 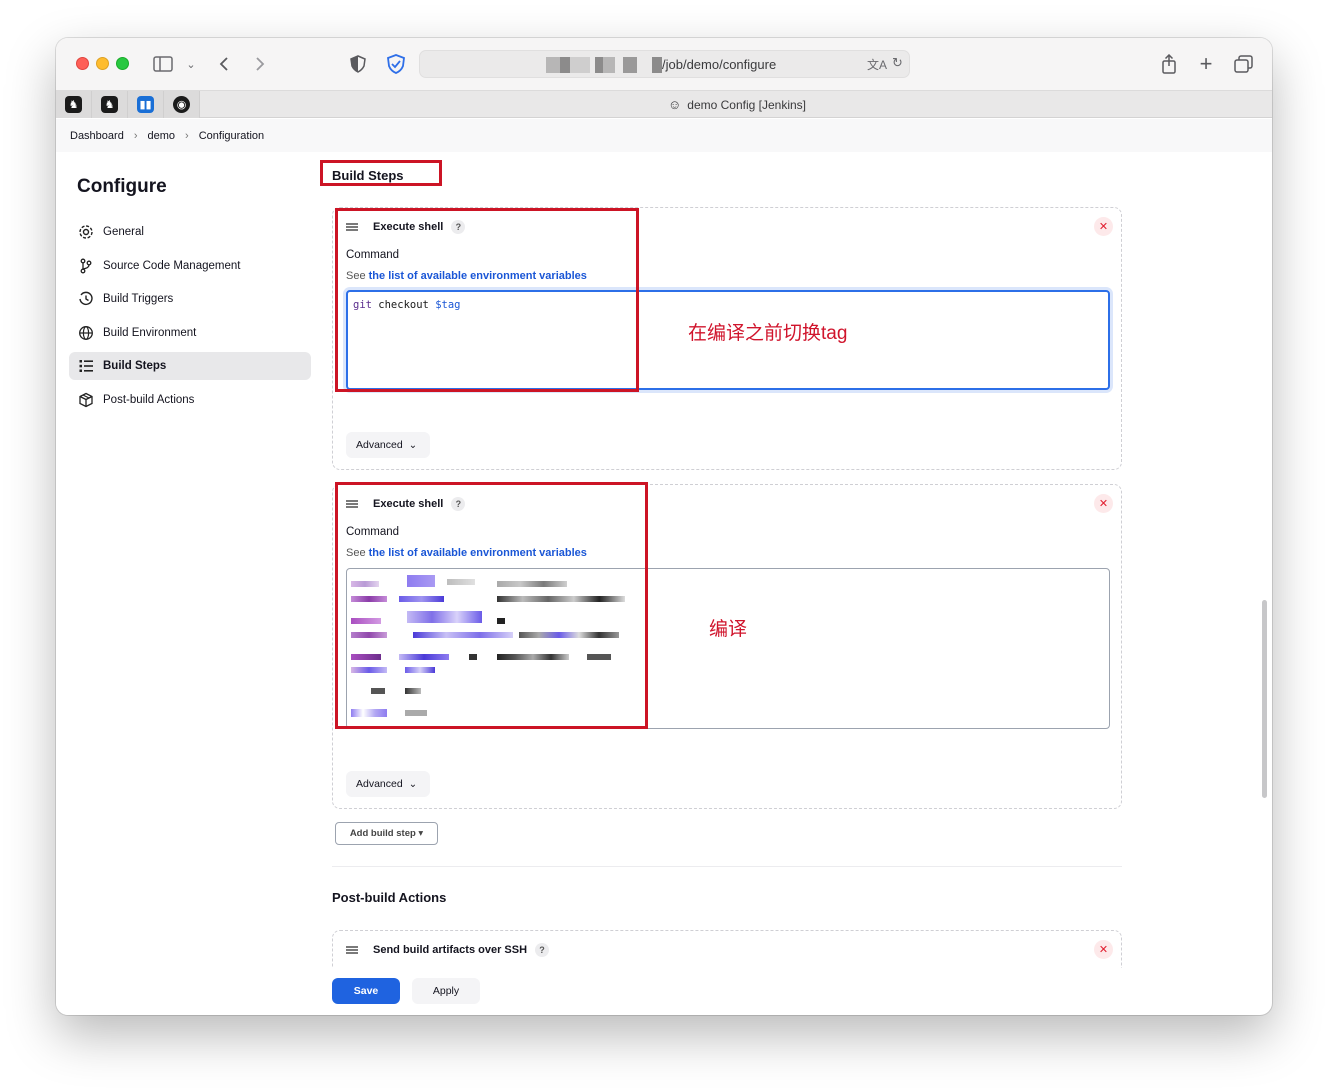 I want to click on scrollbar-thumb, so click(x=1264, y=699).